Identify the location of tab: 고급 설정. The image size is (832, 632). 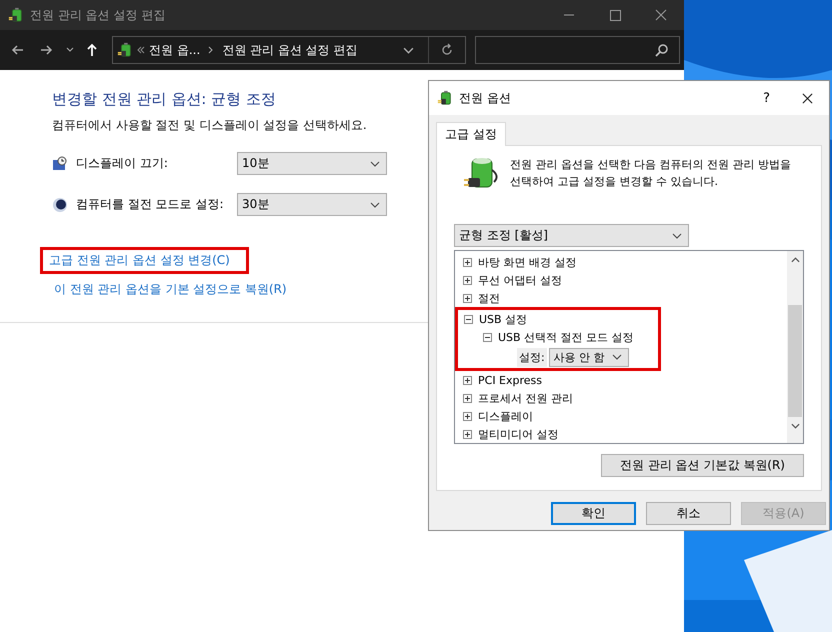
(471, 134).